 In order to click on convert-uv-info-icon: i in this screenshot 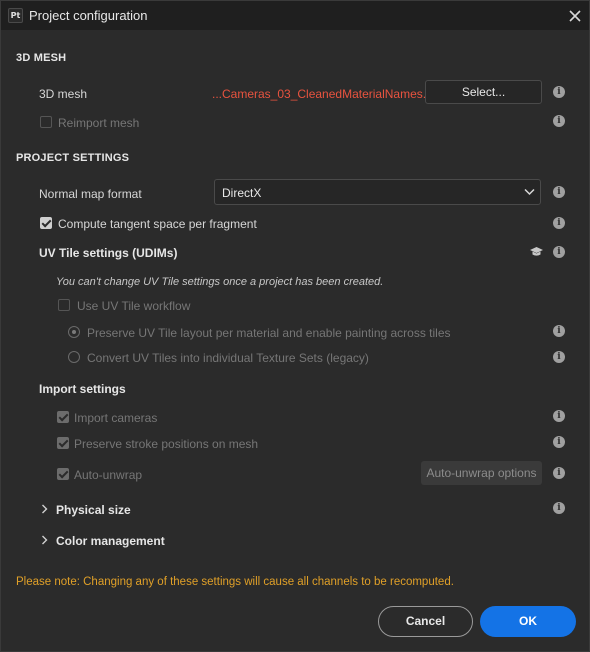, I will do `click(559, 357)`.